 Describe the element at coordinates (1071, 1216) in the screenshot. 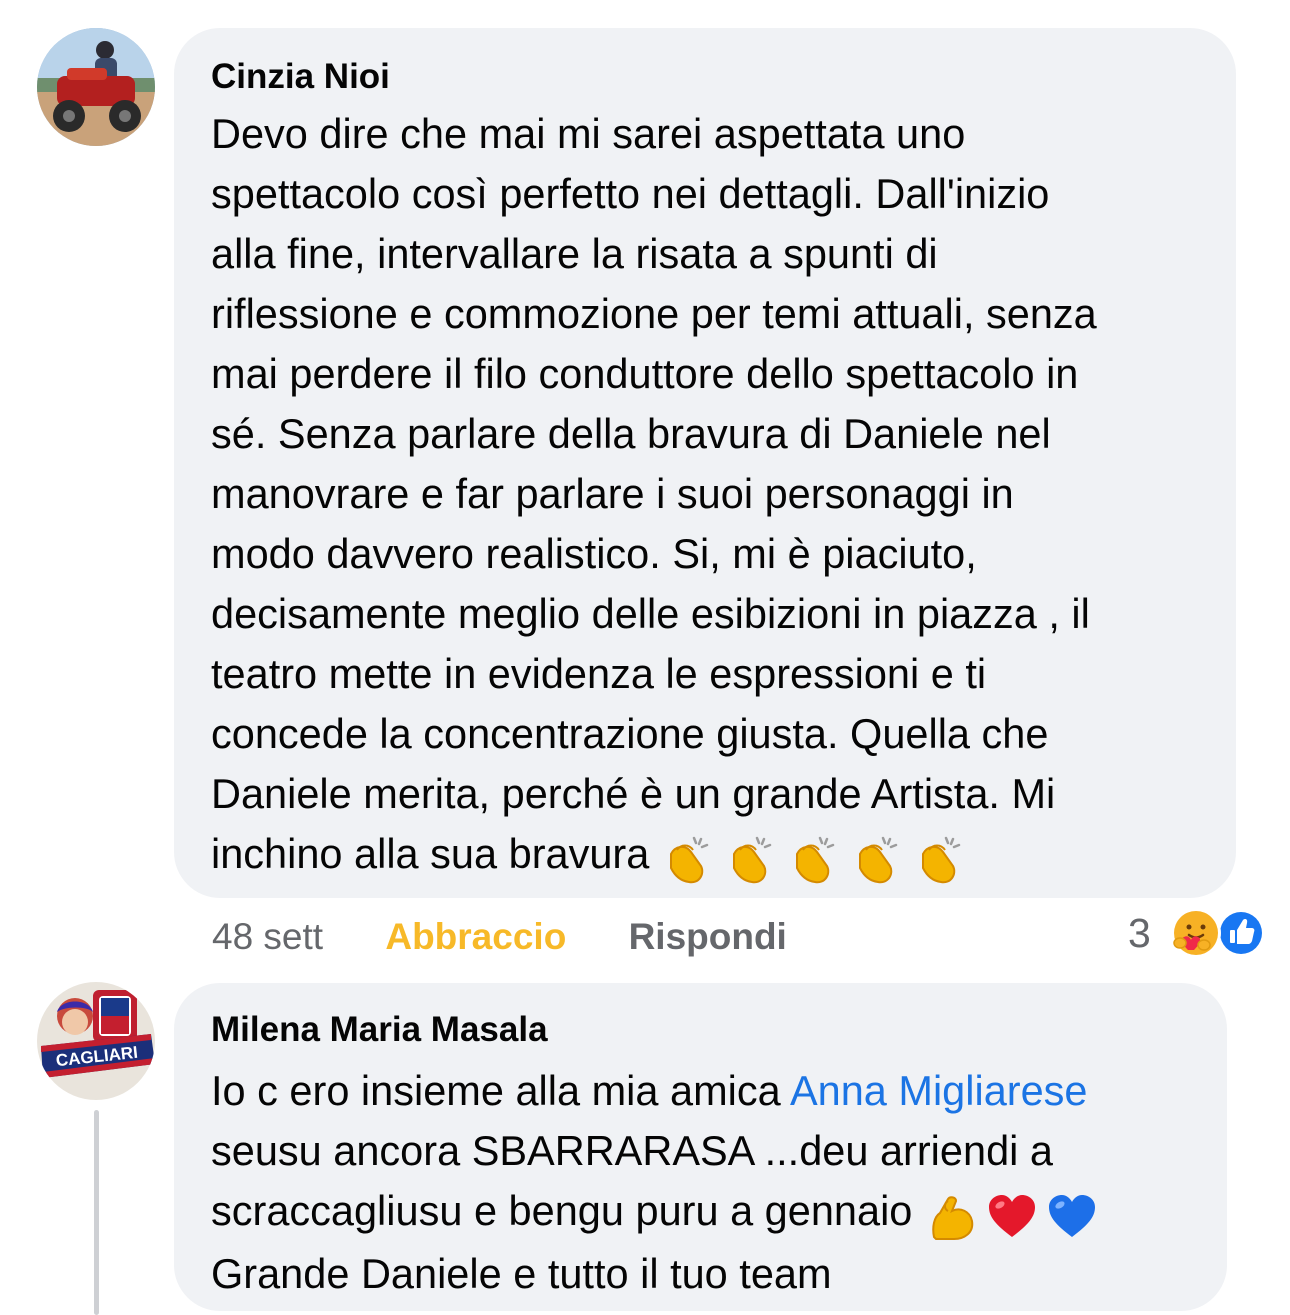

I see `blue-heart-icon` at that location.